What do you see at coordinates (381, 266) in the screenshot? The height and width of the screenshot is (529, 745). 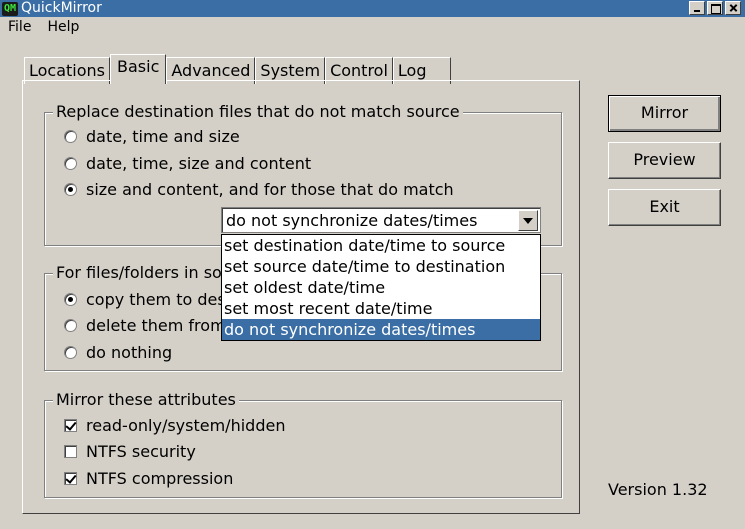 I see `dropdown-item: set source date/time to destination` at bounding box center [381, 266].